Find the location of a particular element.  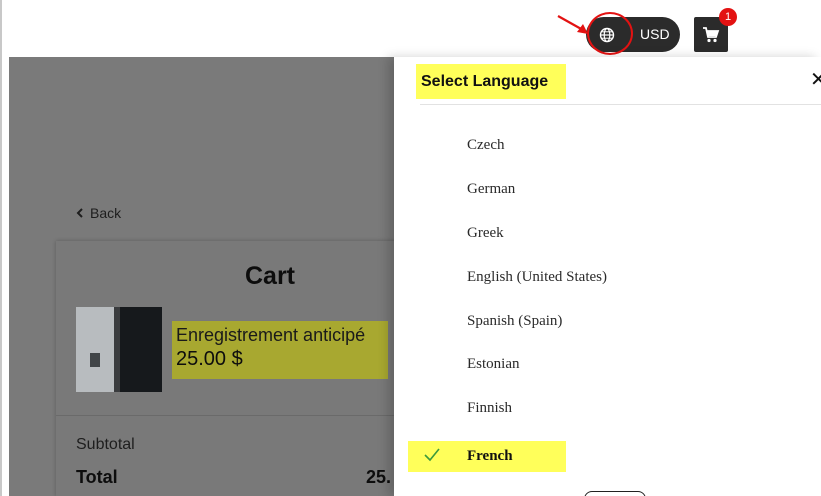

product-name: Enregistrement anticipé is located at coordinates (271, 335).